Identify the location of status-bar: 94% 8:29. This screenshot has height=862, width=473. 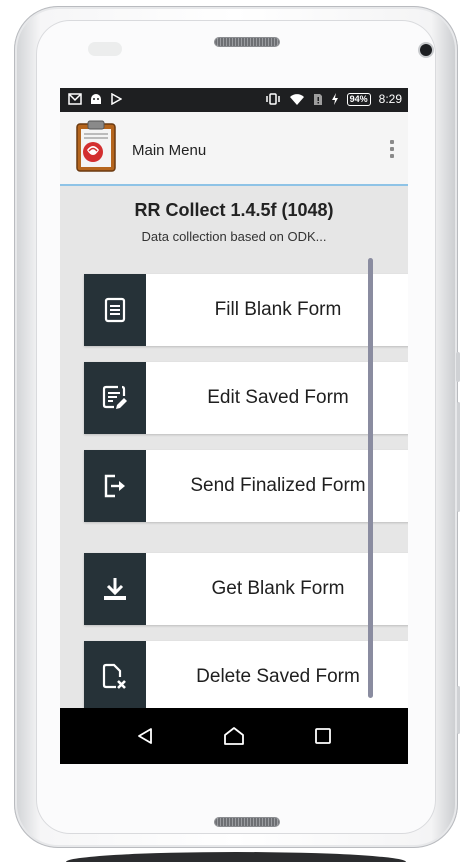
(234, 100).